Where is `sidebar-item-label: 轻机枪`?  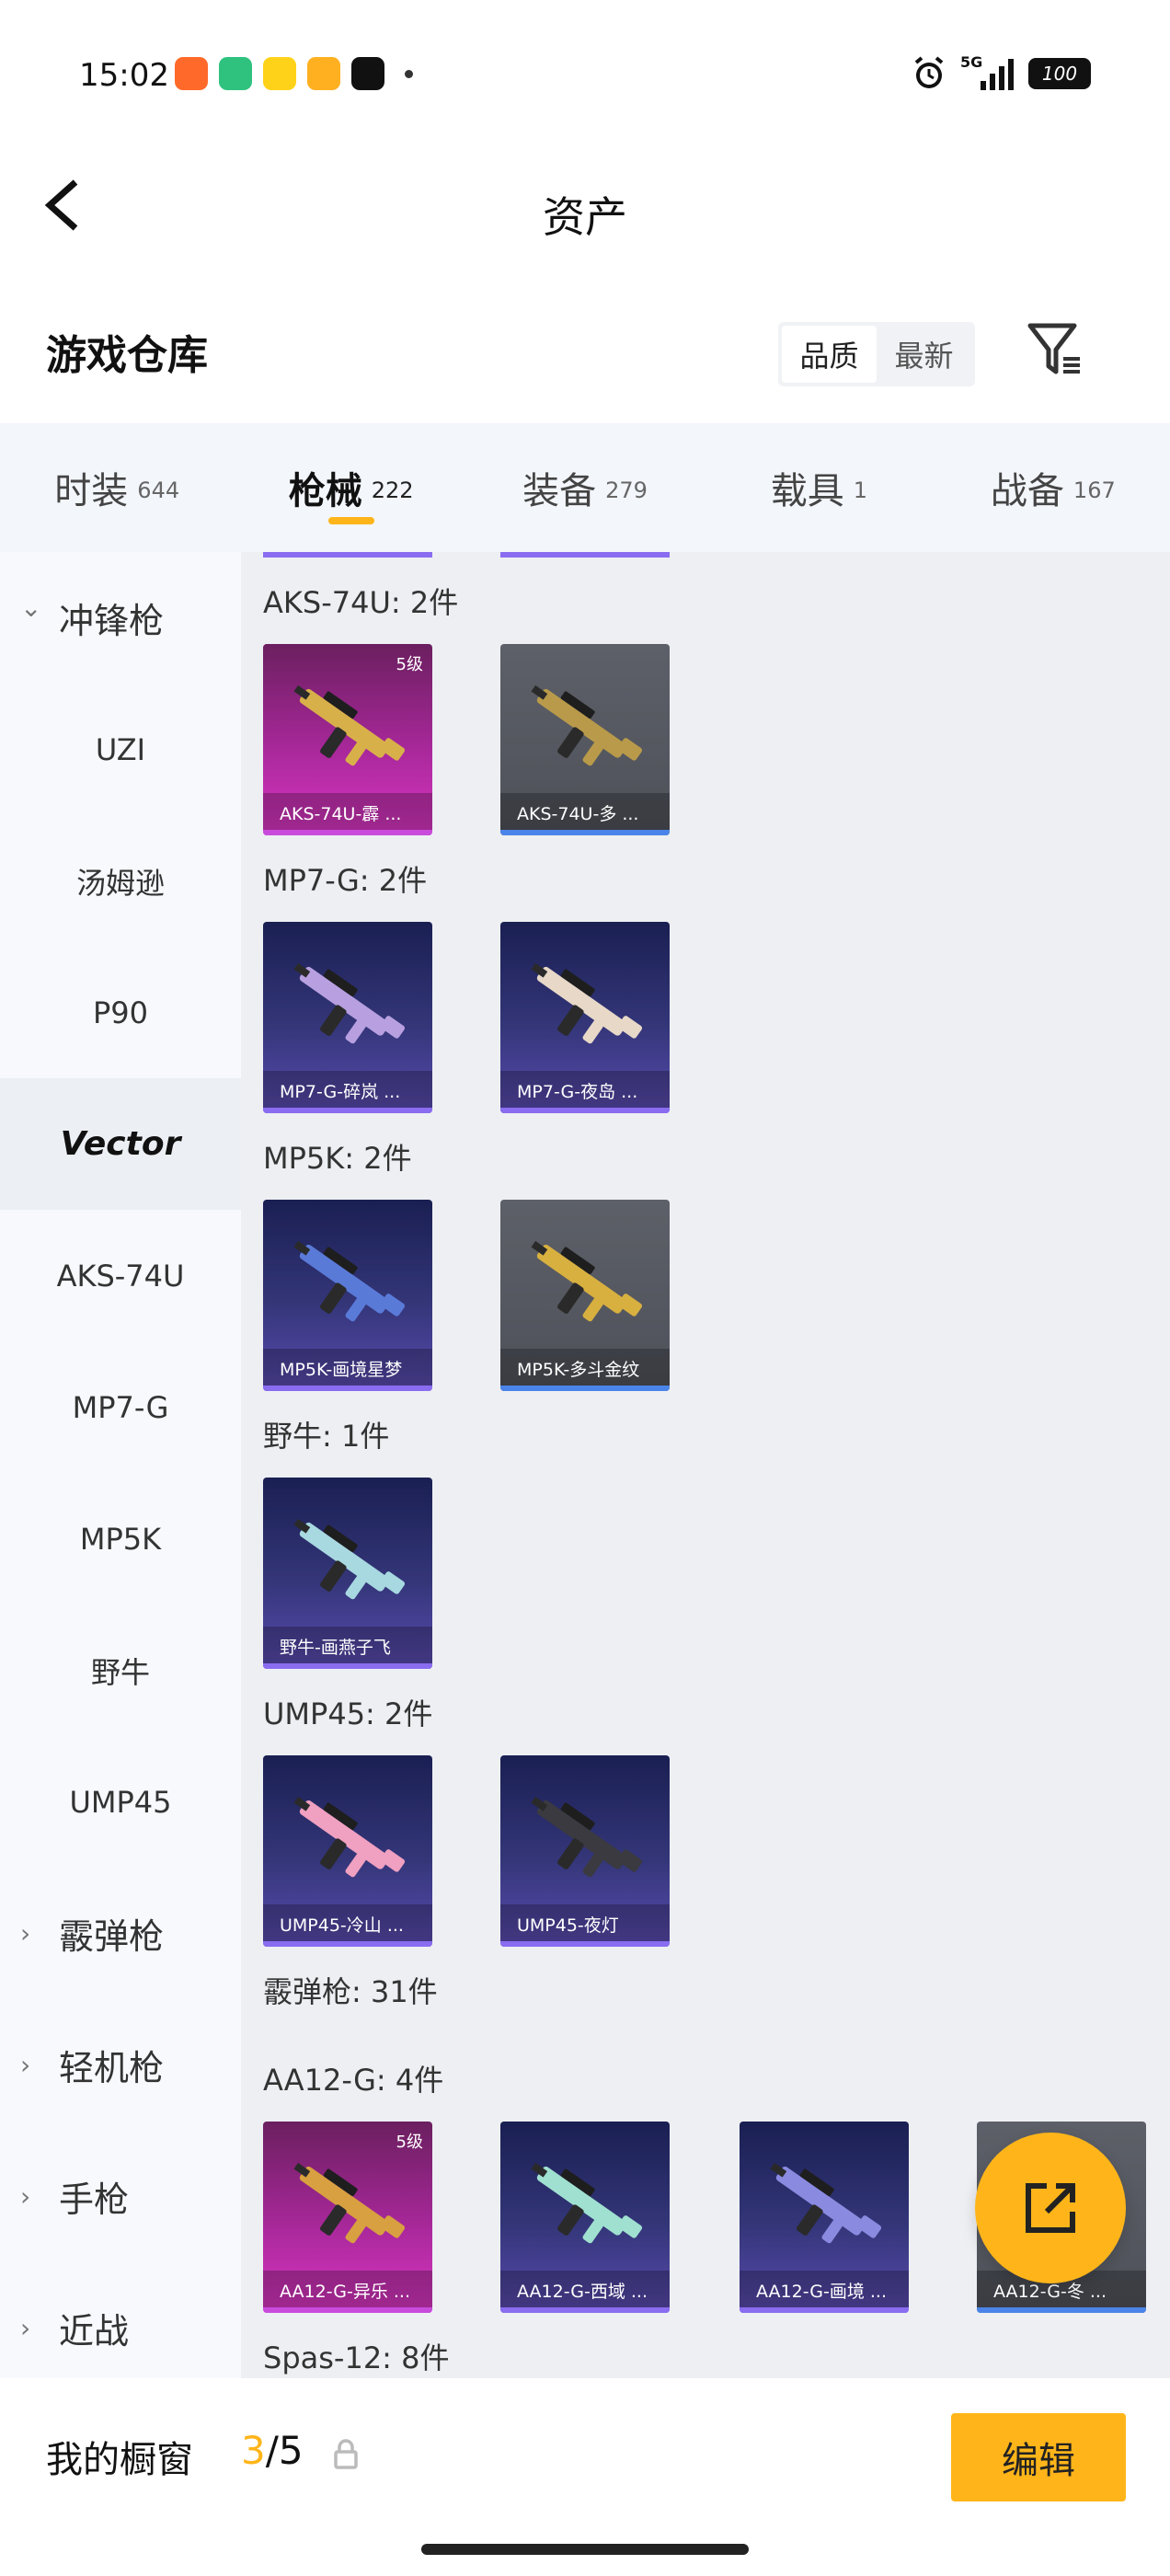
sidebar-item-label: 轻机枪 is located at coordinates (112, 2068).